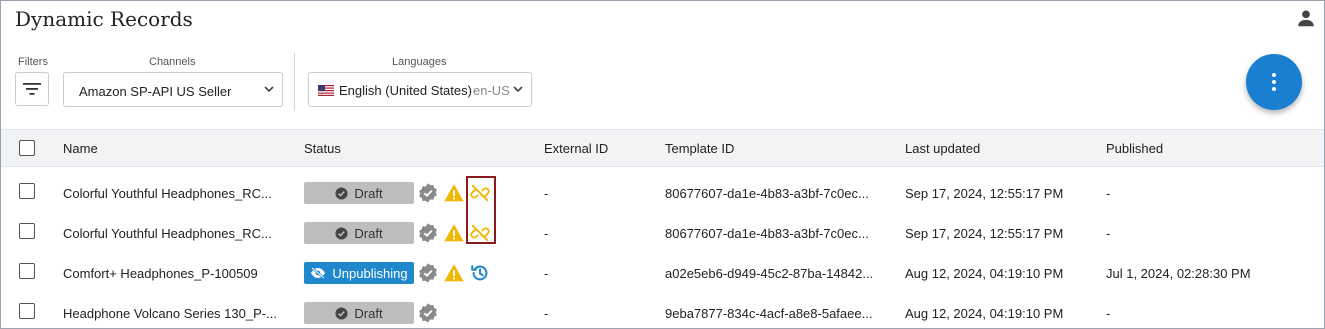 The width and height of the screenshot is (1325, 329). Describe the element at coordinates (80, 148) in the screenshot. I see `column-header-name: Name` at that location.